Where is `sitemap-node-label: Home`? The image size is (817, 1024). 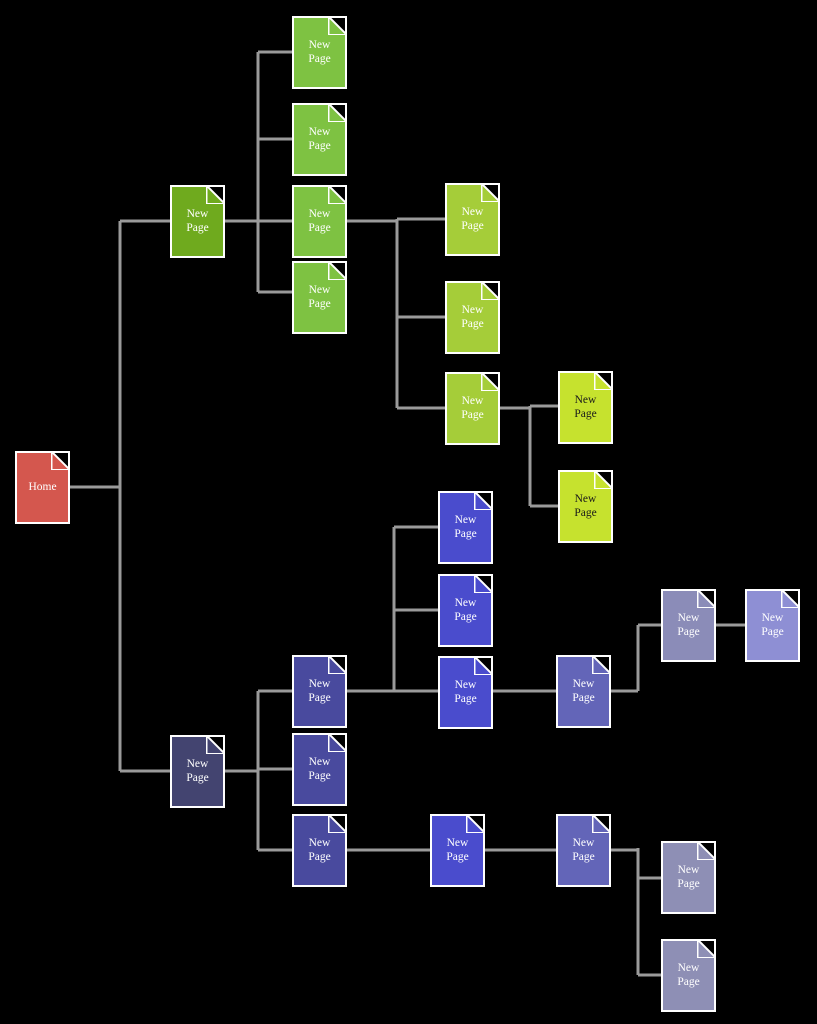
sitemap-node-label: Home is located at coordinates (42, 486).